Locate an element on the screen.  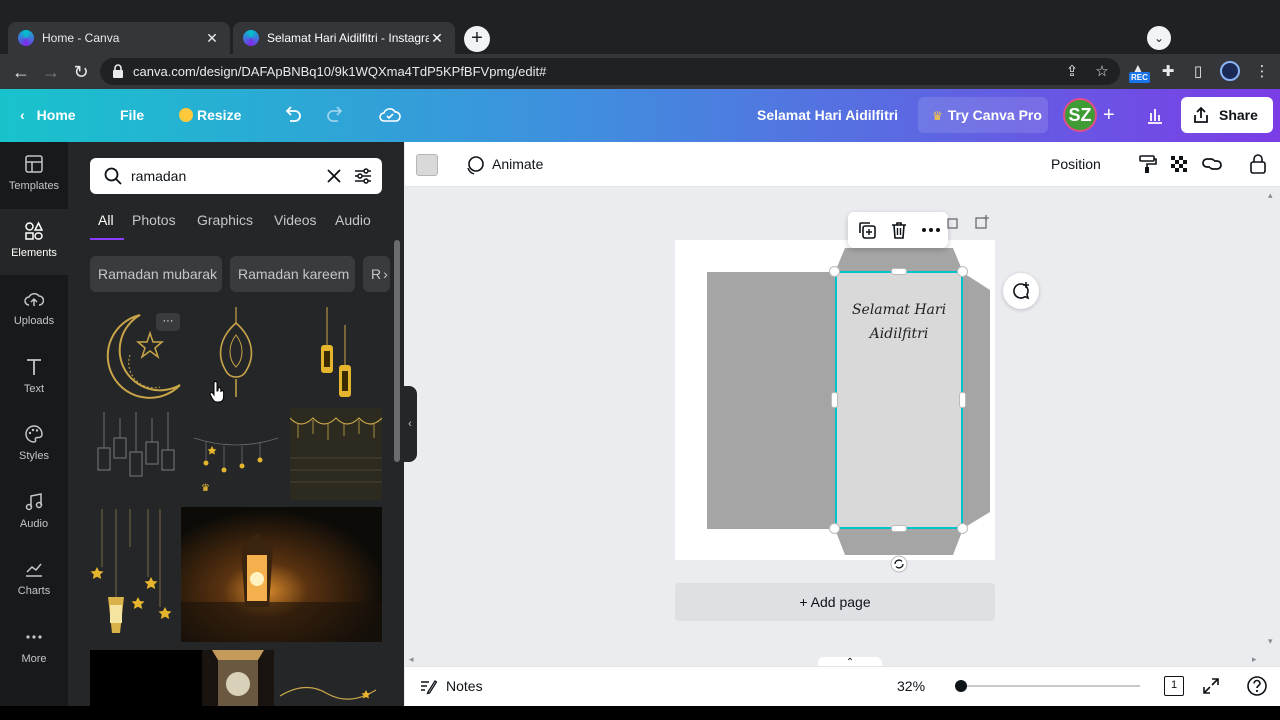
resize-handle-top-left is located at coordinates (834, 271).